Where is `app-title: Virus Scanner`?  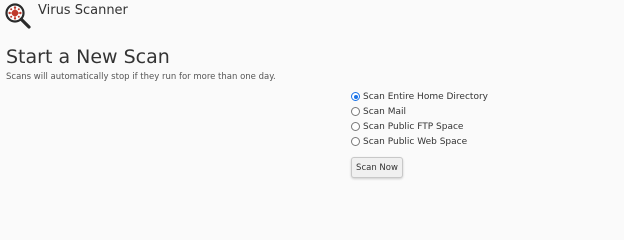
app-title: Virus Scanner is located at coordinates (83, 10).